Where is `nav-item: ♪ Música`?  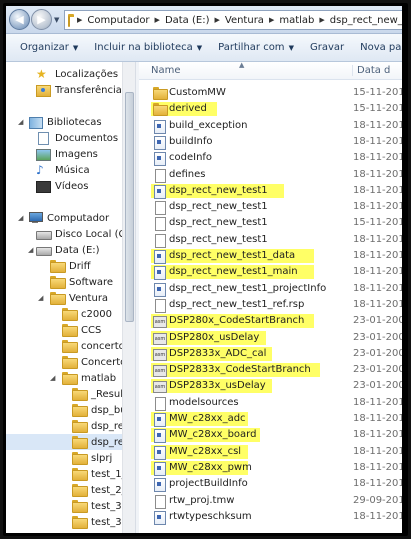 nav-item: ♪ Música is located at coordinates (79, 170).